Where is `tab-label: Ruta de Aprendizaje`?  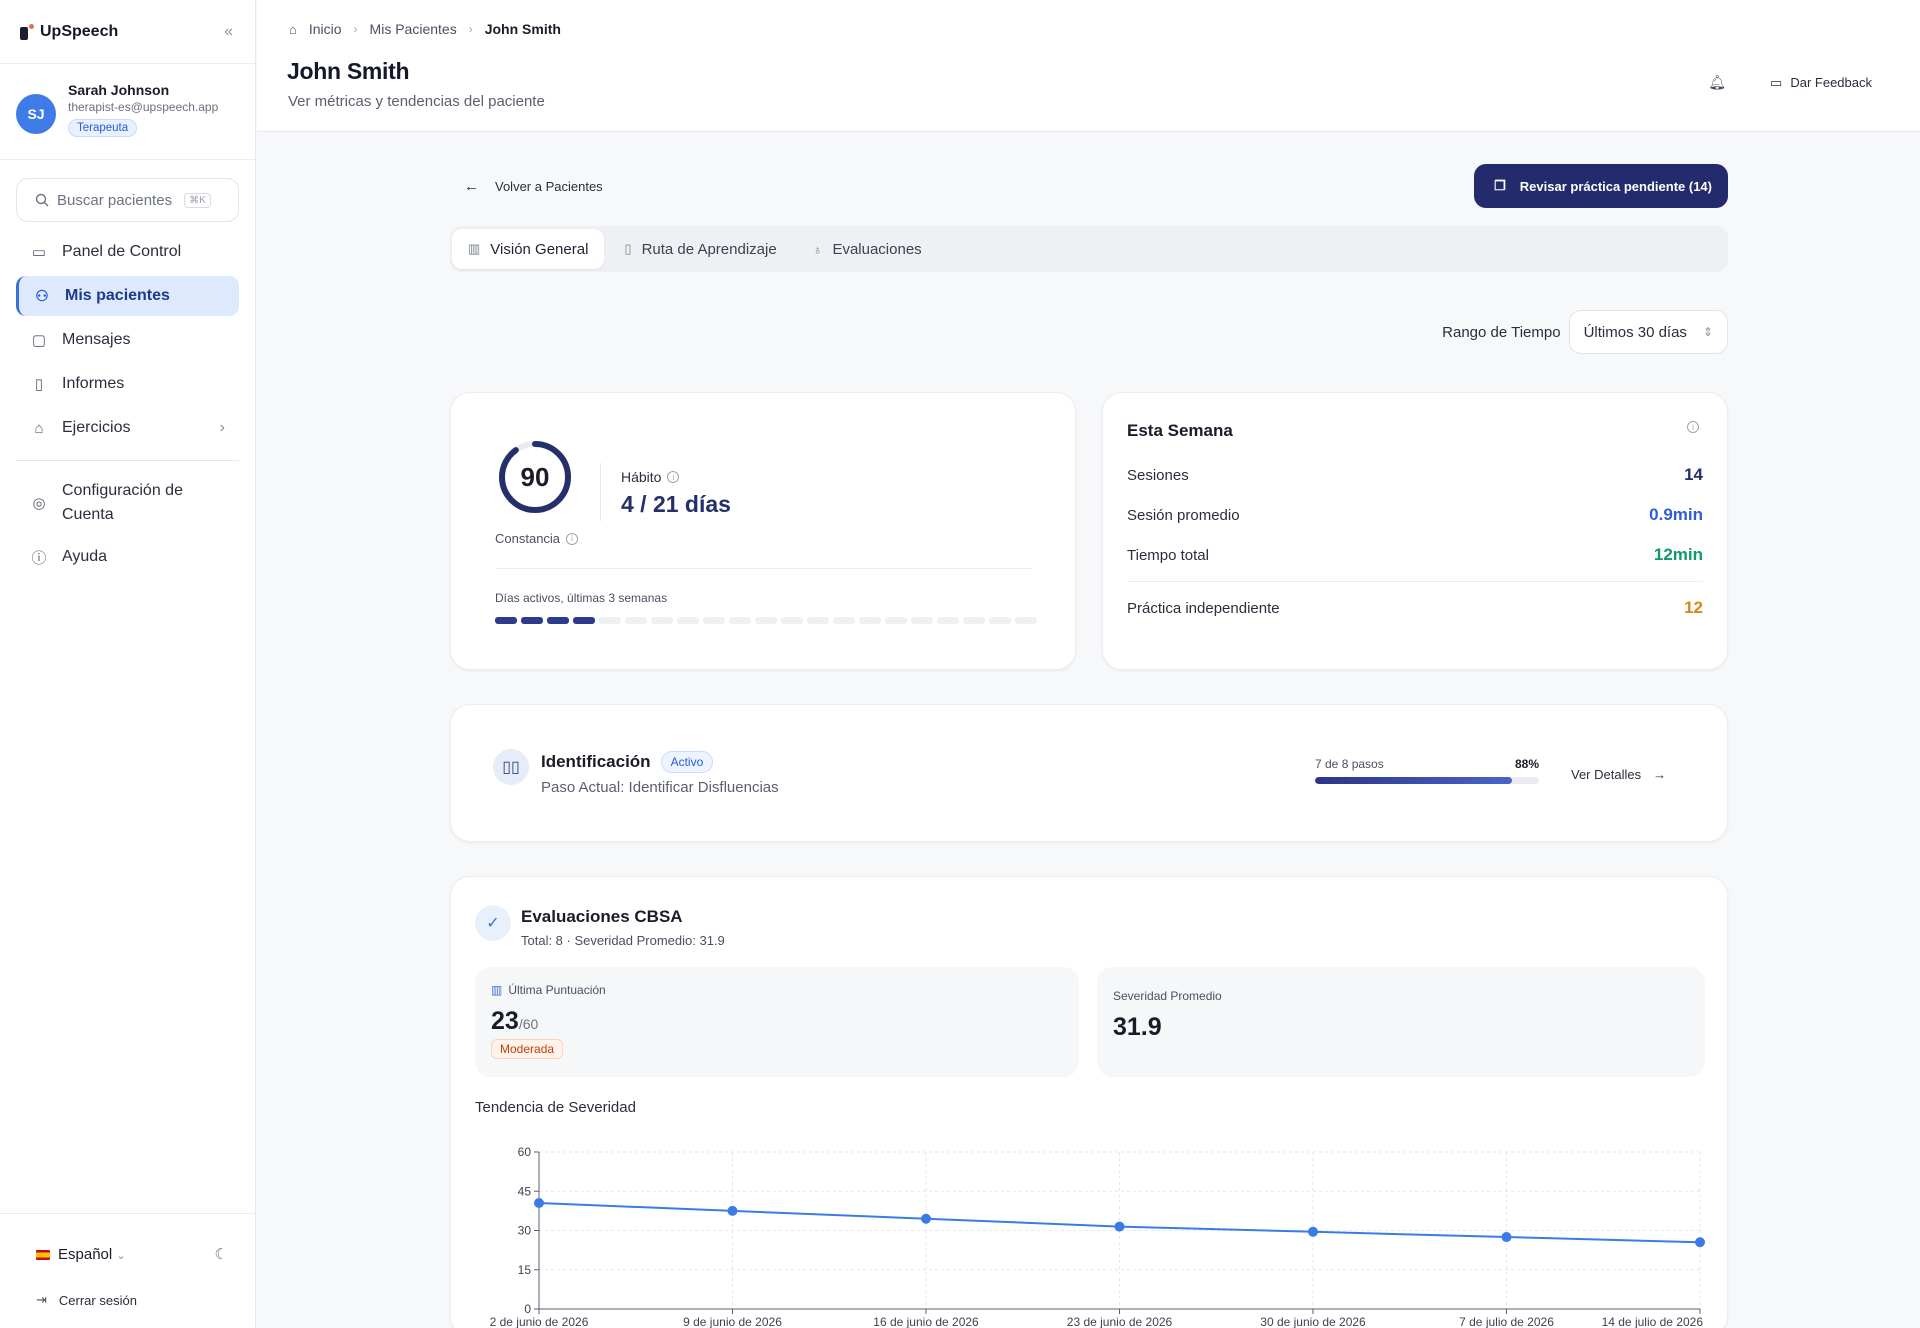
tab-label: Ruta de Aprendizaje is located at coordinates (709, 249).